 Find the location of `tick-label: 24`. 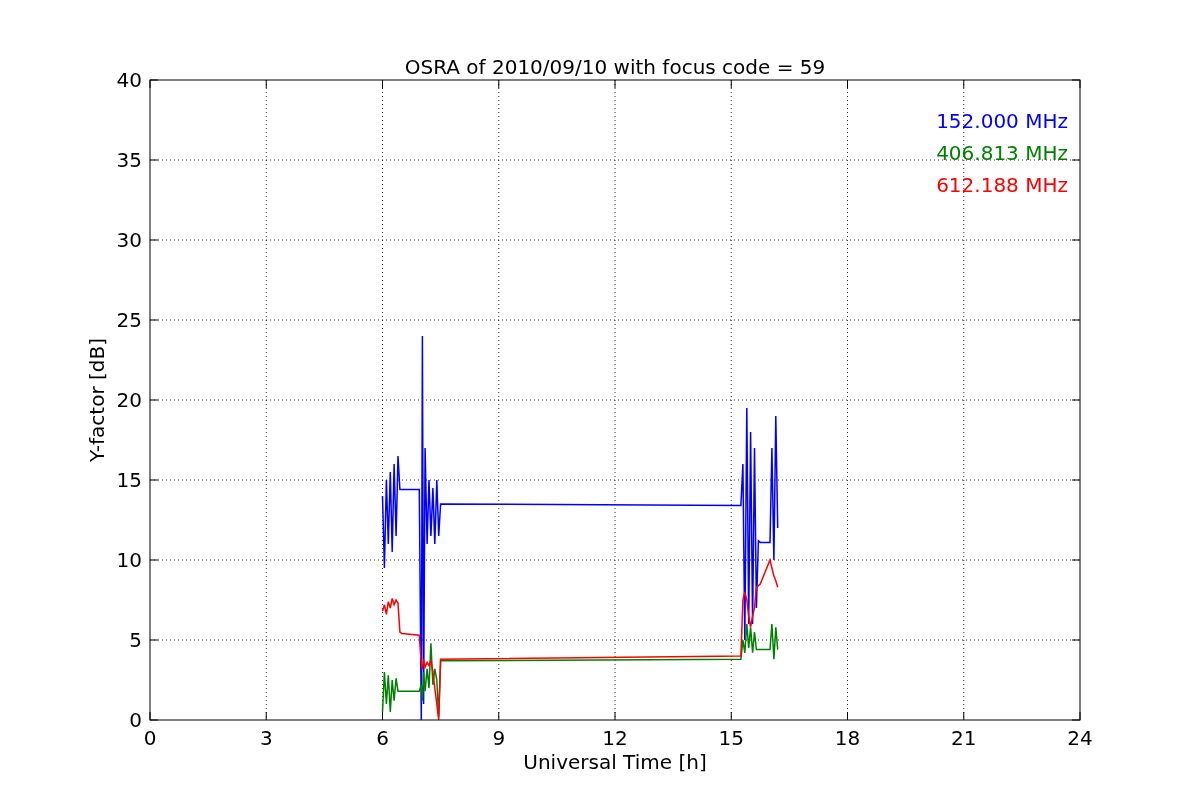

tick-label: 24 is located at coordinates (1080, 738).